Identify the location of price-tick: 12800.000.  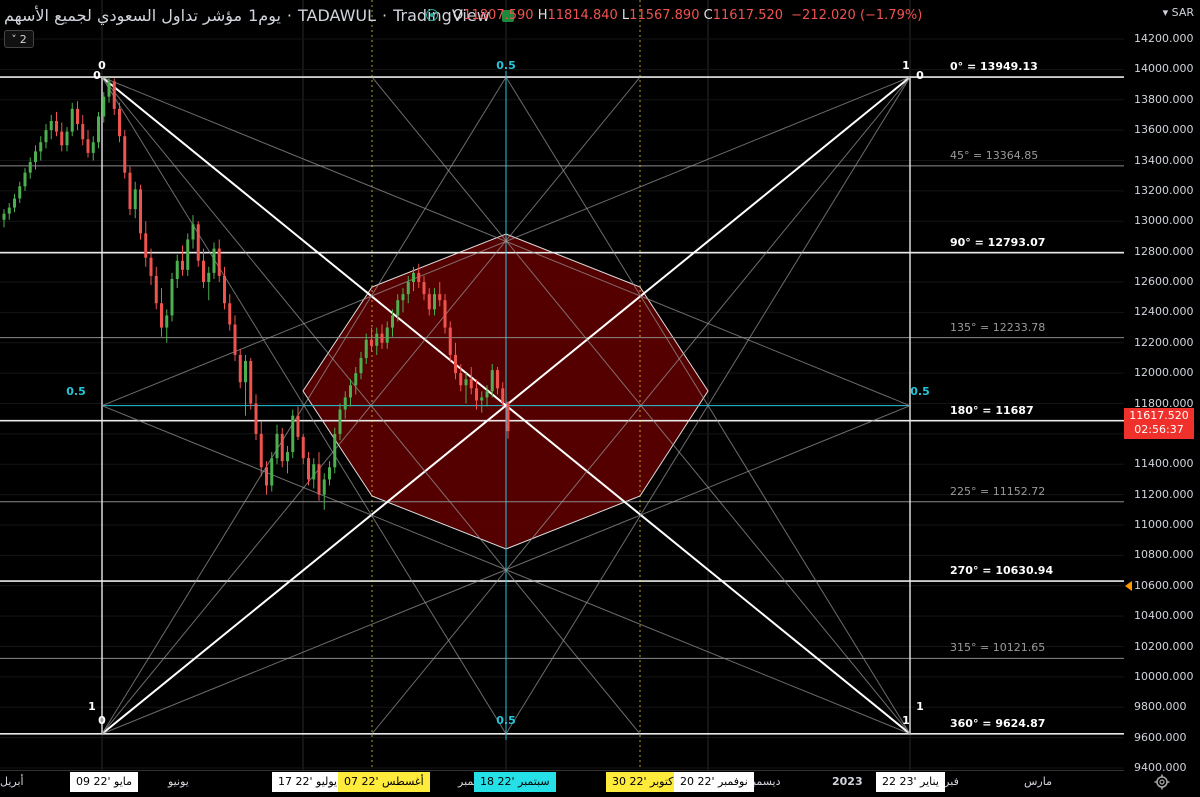
(1164, 251).